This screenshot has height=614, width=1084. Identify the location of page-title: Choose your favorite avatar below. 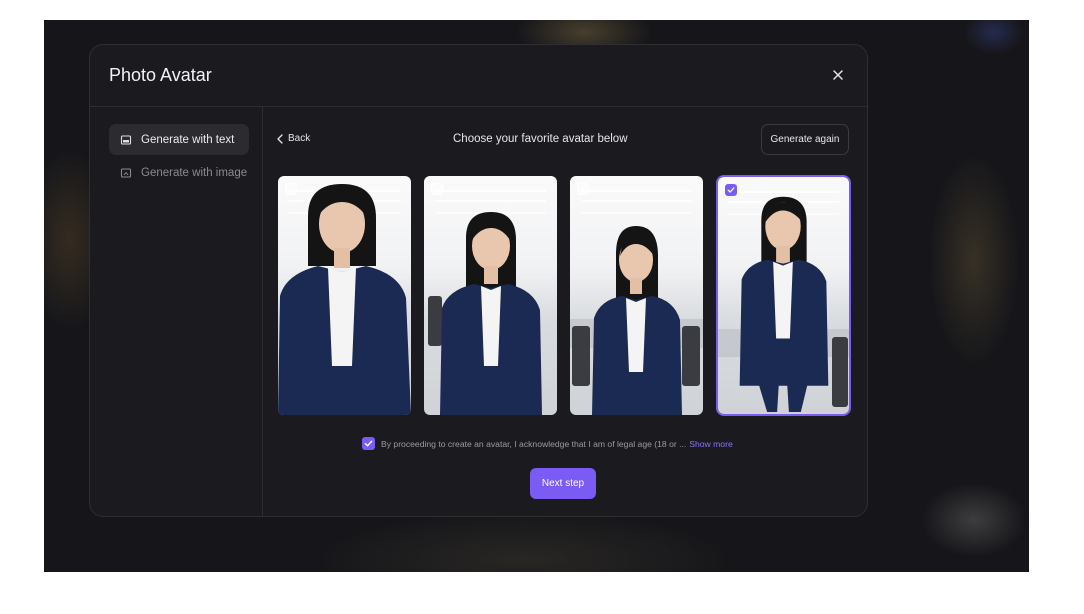
(540, 139).